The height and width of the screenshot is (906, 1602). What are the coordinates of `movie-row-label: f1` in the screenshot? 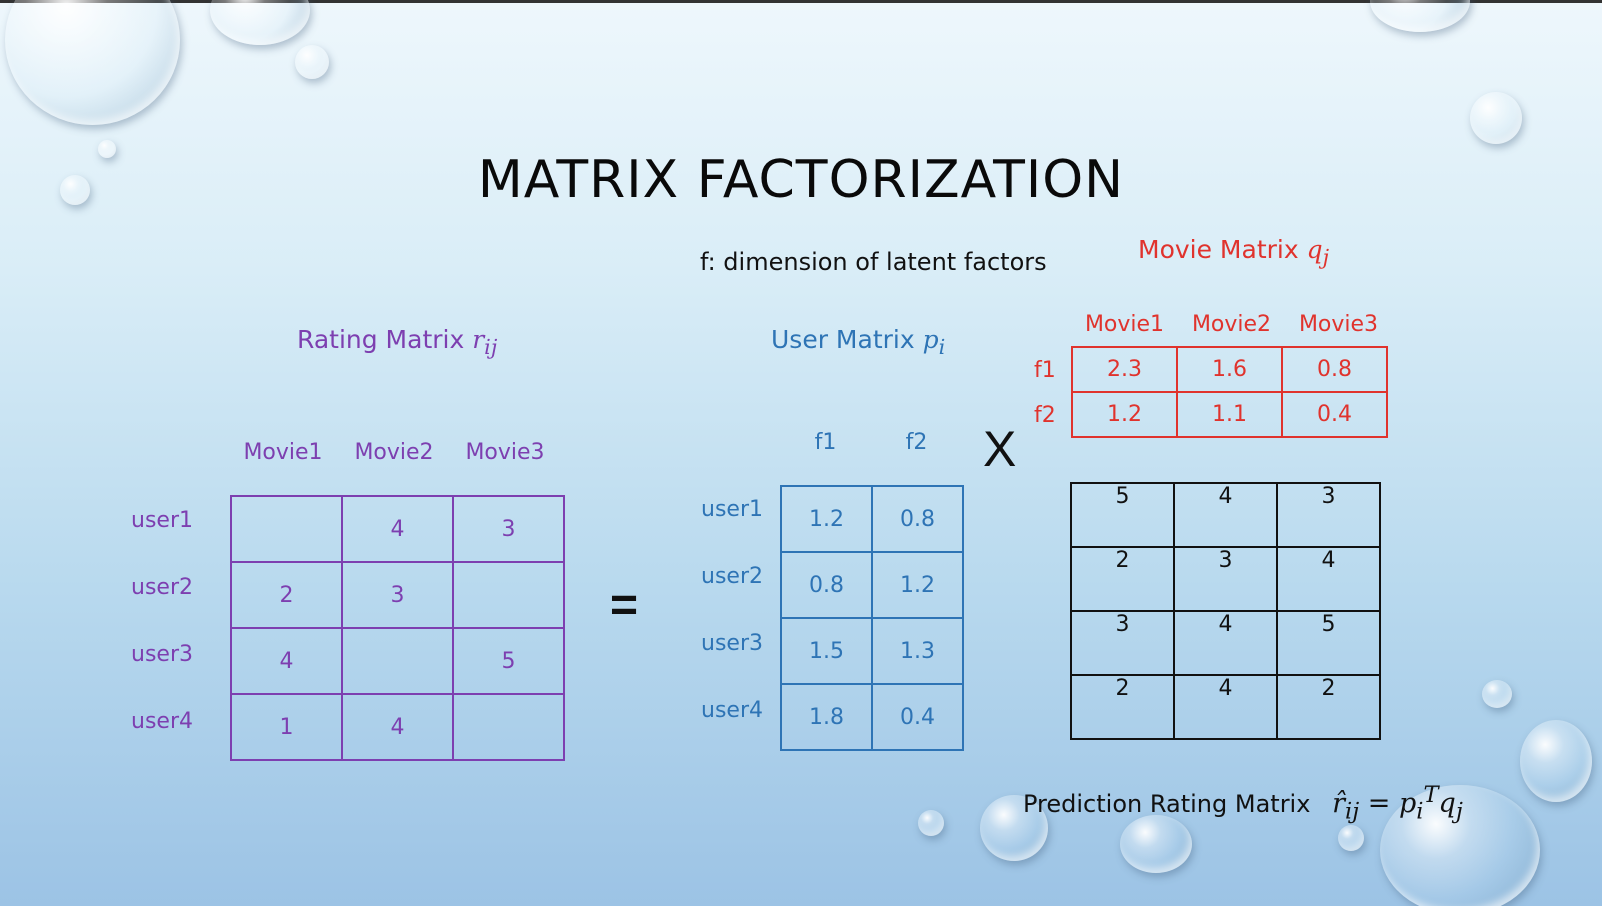 It's located at (1045, 370).